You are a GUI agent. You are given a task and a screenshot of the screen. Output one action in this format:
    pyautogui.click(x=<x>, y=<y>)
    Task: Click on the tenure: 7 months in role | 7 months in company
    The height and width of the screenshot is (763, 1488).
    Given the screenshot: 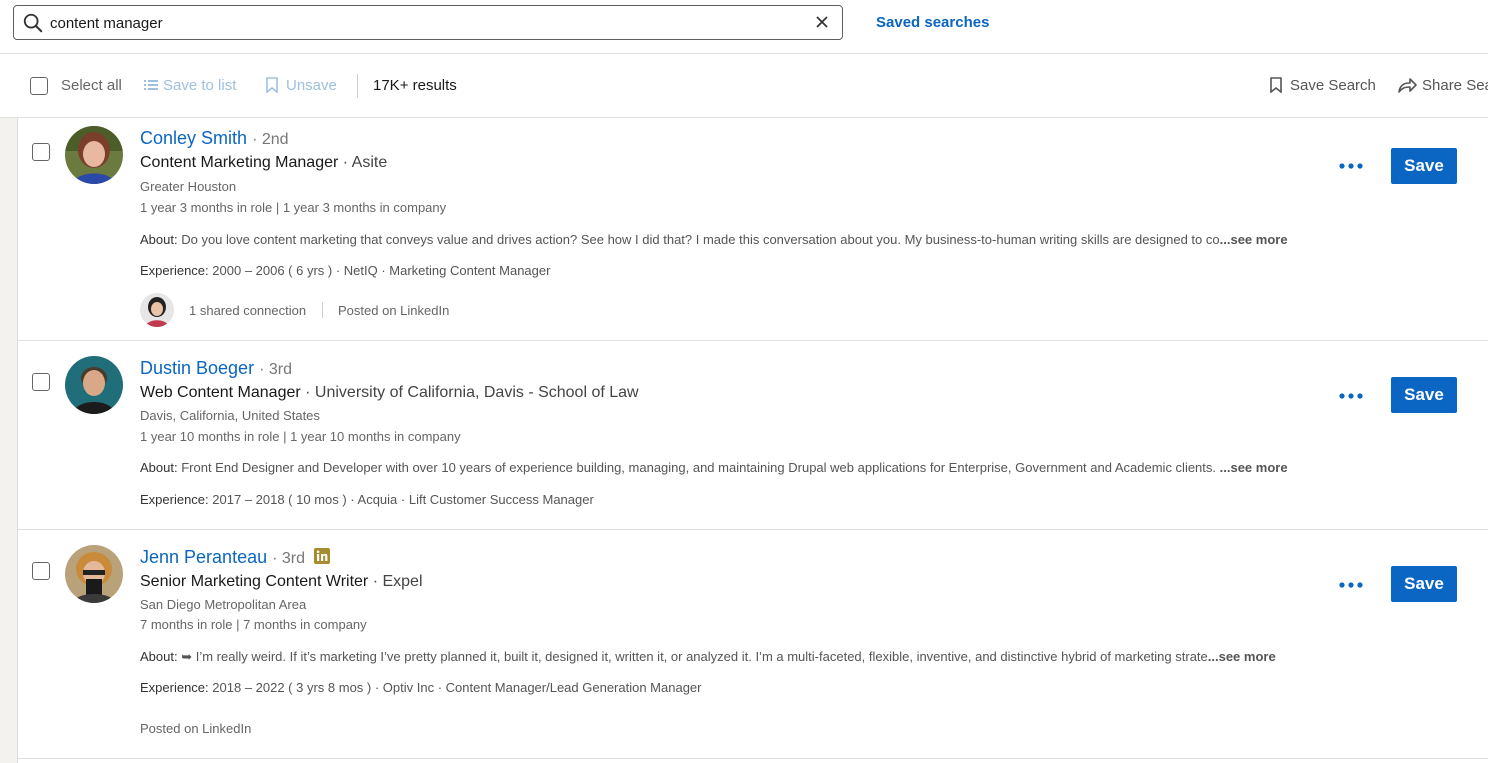 What is the action you would take?
    pyautogui.click(x=253, y=624)
    